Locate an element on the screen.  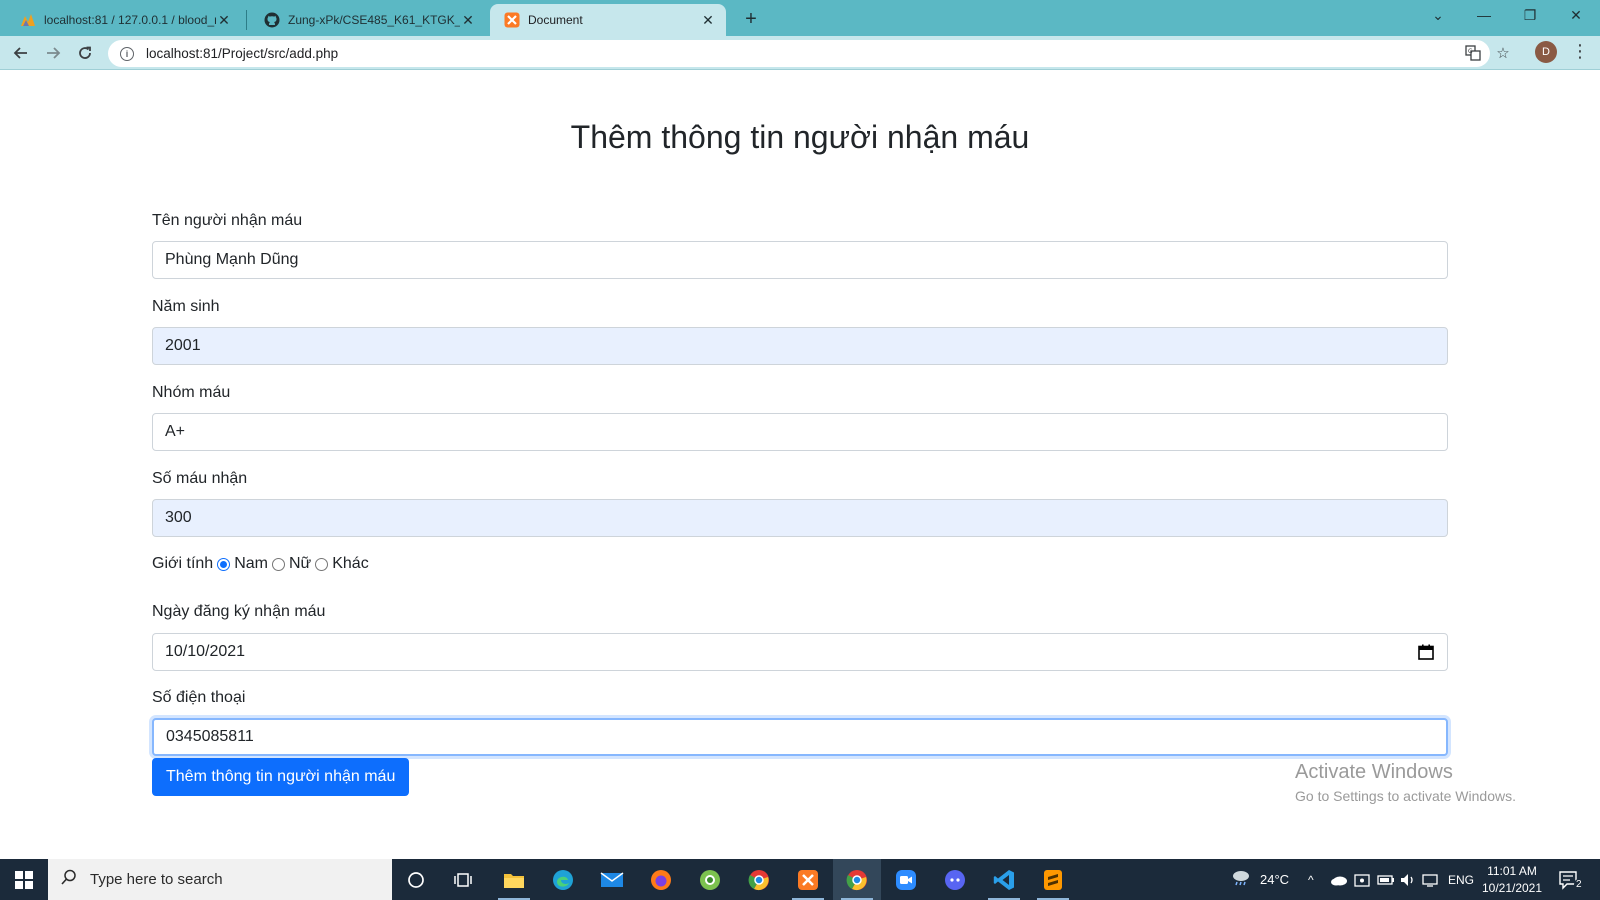
input-language: ENG is located at coordinates (1461, 879).